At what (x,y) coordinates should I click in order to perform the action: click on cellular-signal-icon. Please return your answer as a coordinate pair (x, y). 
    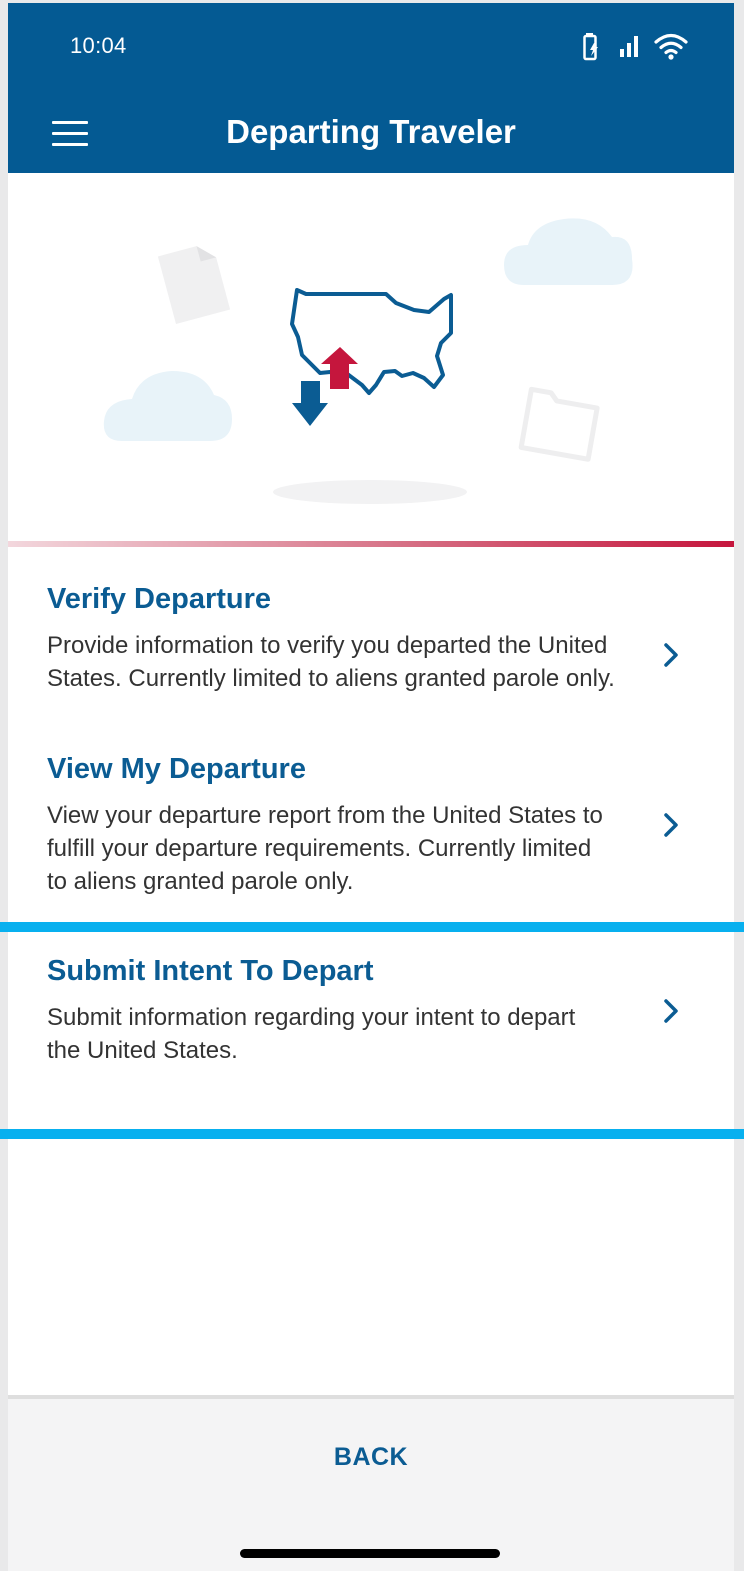
    Looking at the image, I should click on (629, 46).